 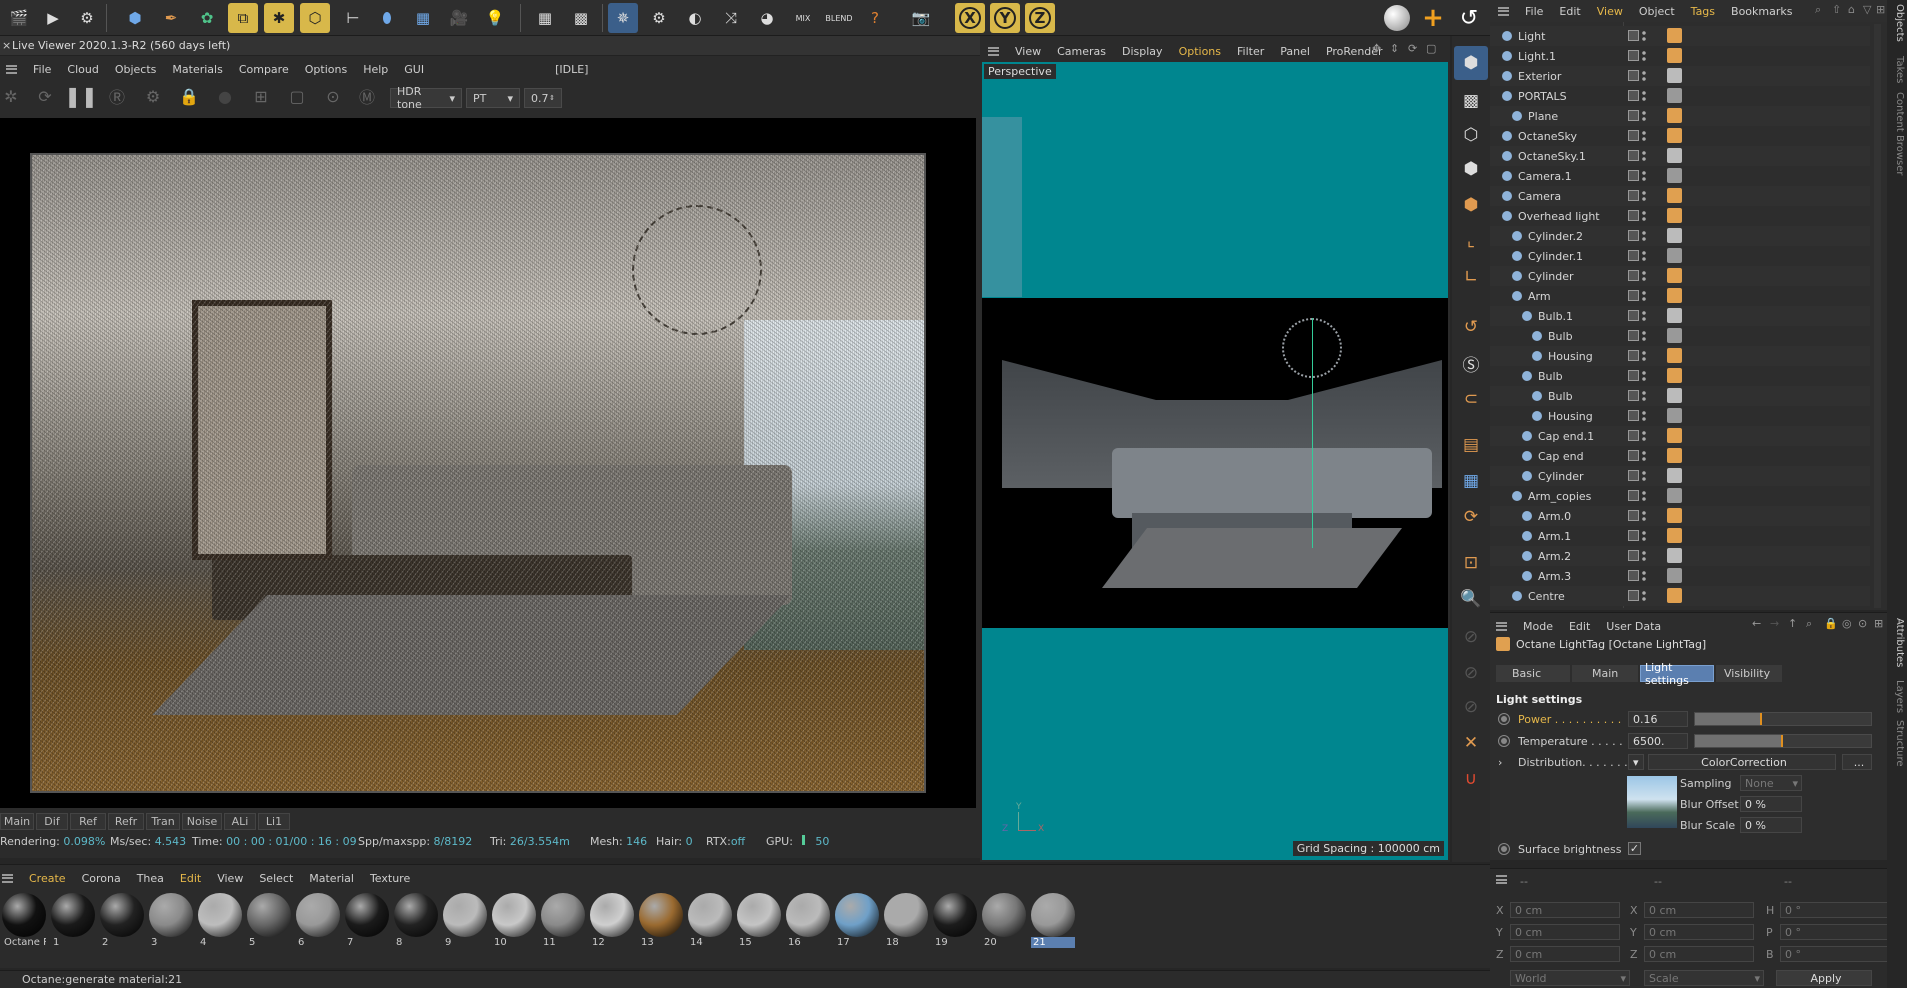 What do you see at coordinates (45, 96) in the screenshot?
I see `refresh-icon: ⟳` at bounding box center [45, 96].